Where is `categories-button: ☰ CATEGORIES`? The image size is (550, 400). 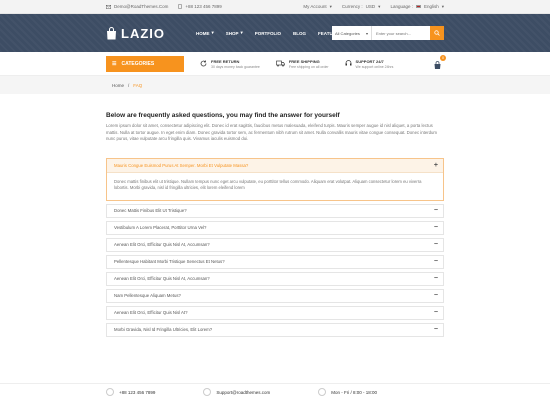 categories-button: ☰ CATEGORIES is located at coordinates (145, 63).